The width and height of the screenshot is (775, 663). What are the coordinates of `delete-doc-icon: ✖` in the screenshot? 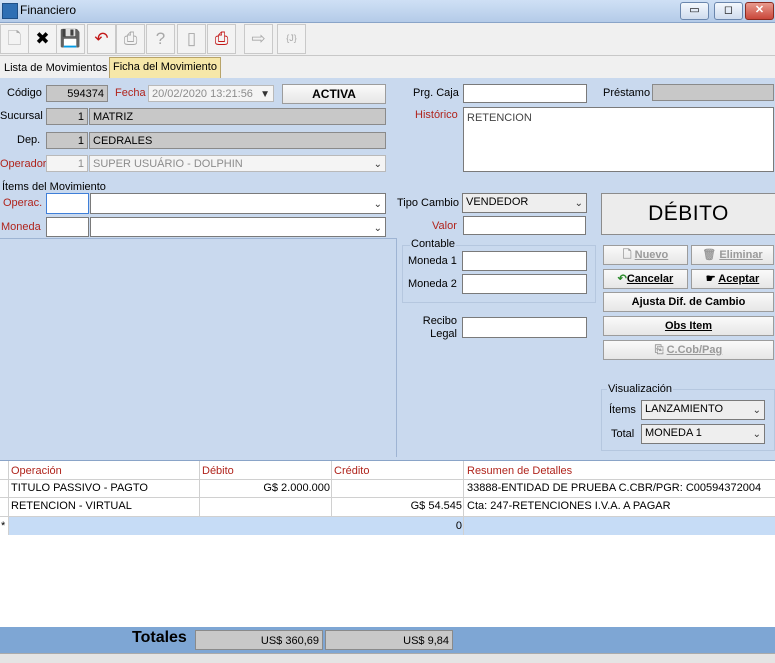 It's located at (42, 39).